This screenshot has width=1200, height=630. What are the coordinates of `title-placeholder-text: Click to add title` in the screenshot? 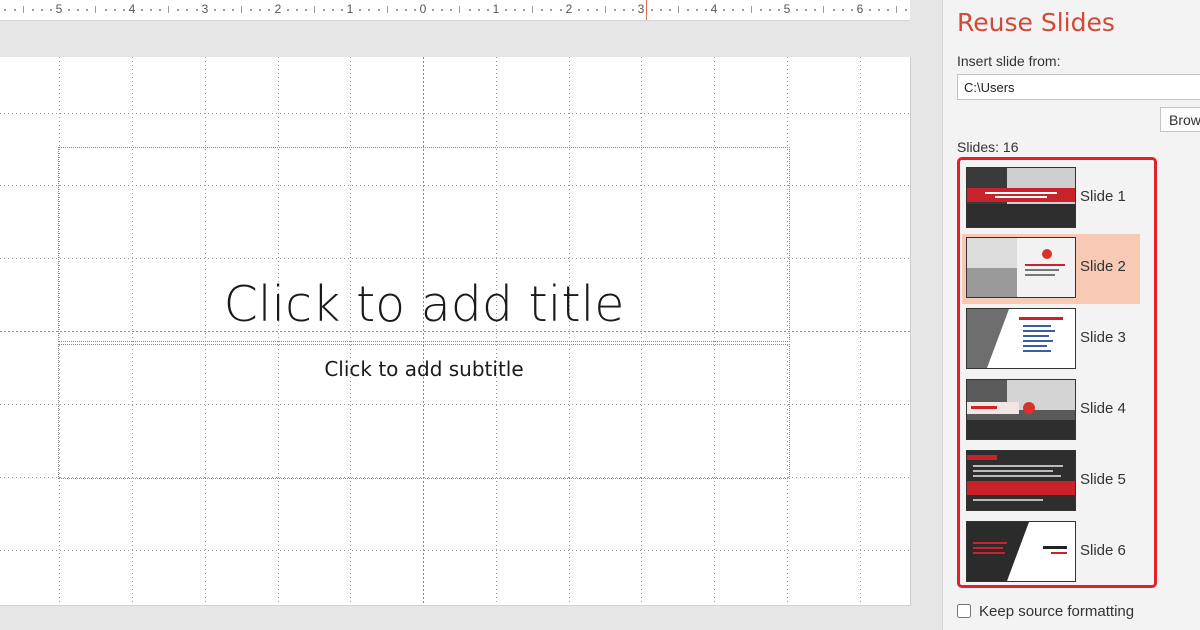 It's located at (424, 304).